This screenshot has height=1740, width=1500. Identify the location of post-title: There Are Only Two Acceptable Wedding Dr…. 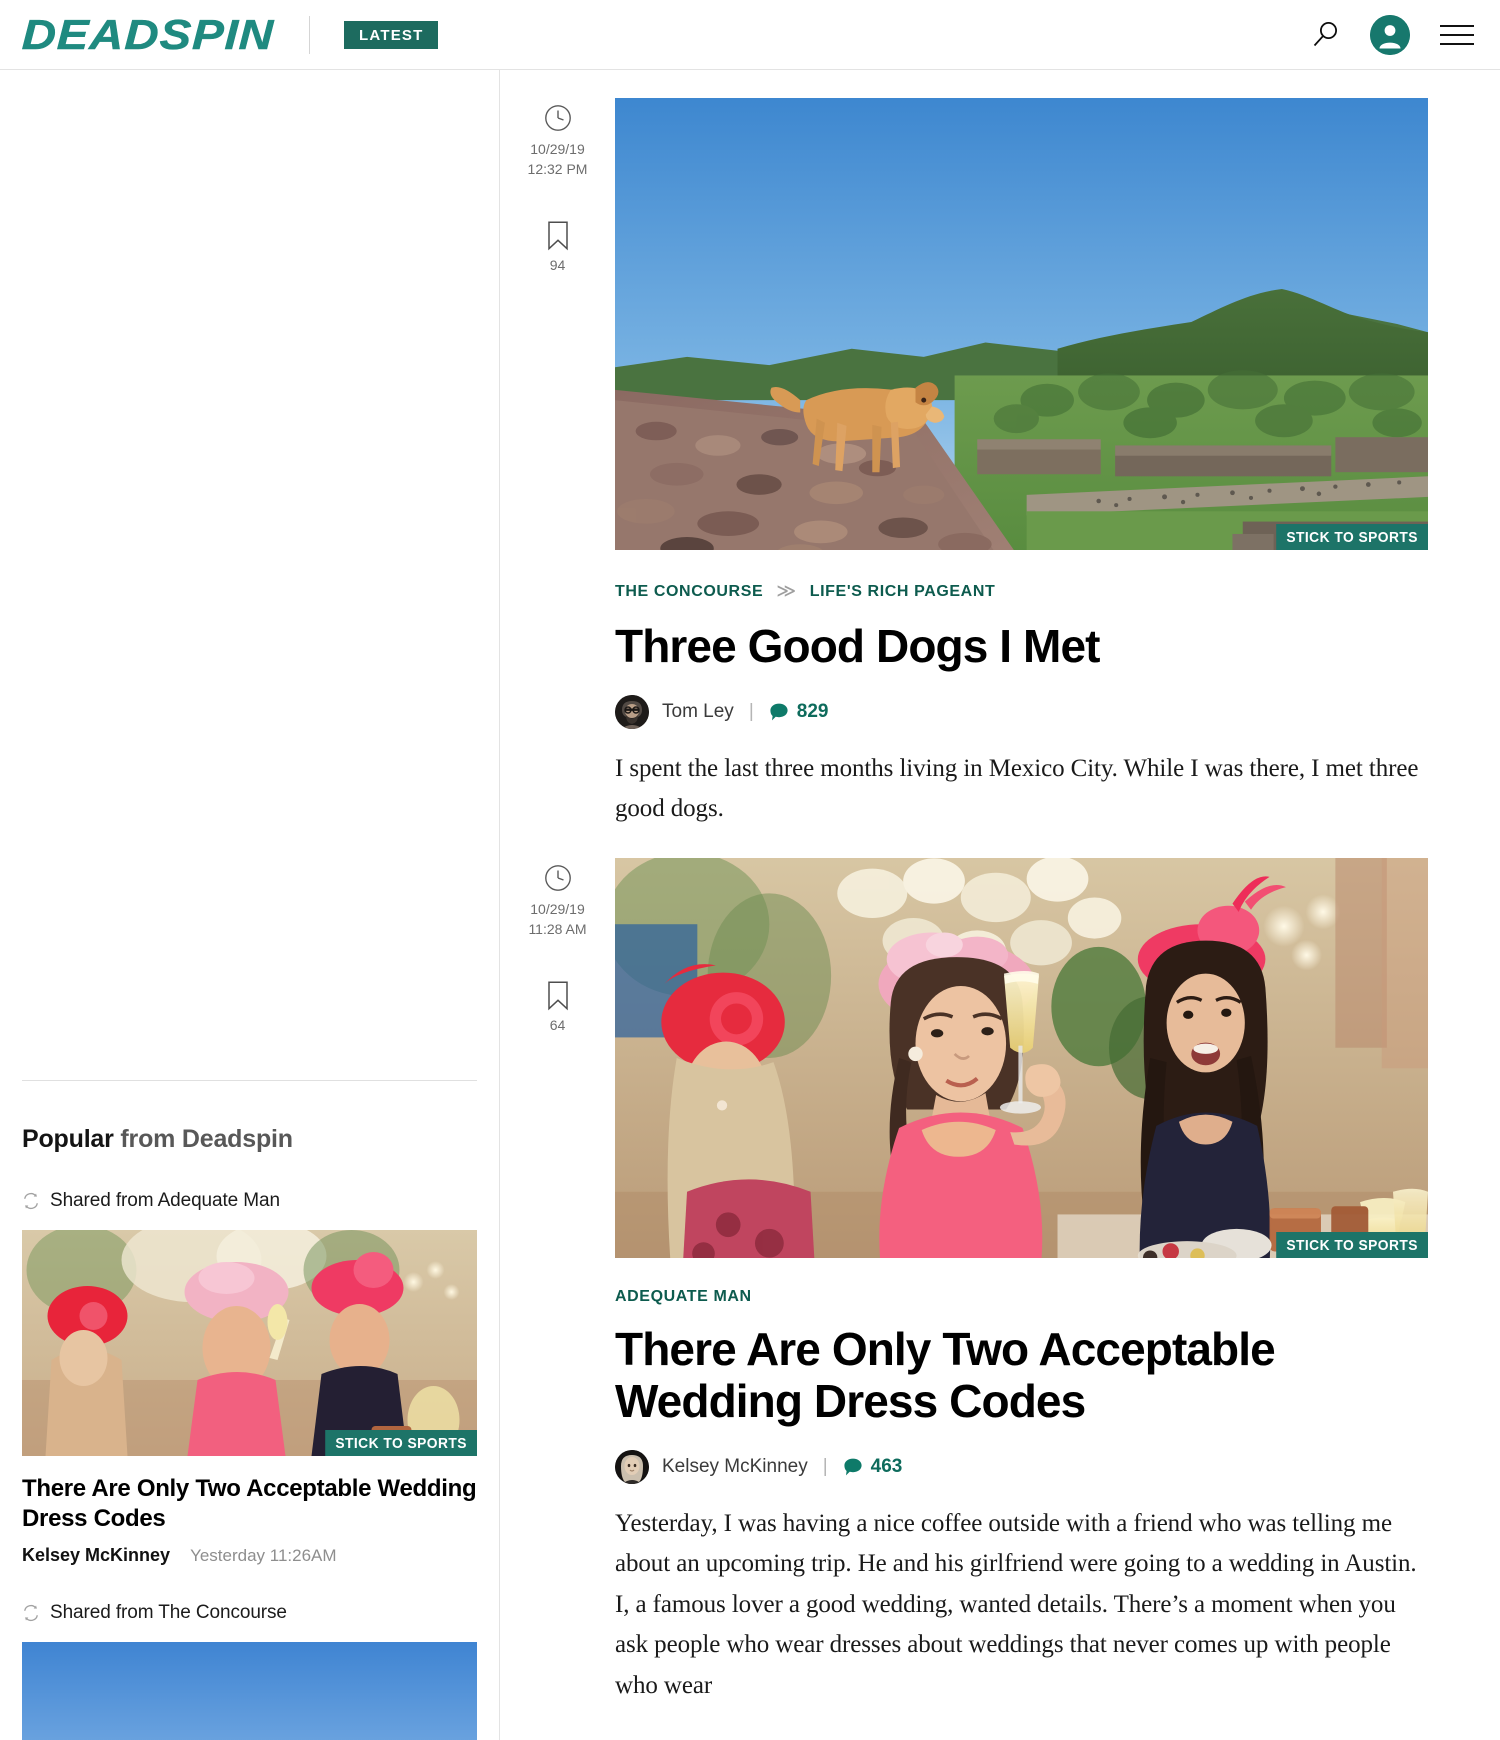
(1021, 1375).